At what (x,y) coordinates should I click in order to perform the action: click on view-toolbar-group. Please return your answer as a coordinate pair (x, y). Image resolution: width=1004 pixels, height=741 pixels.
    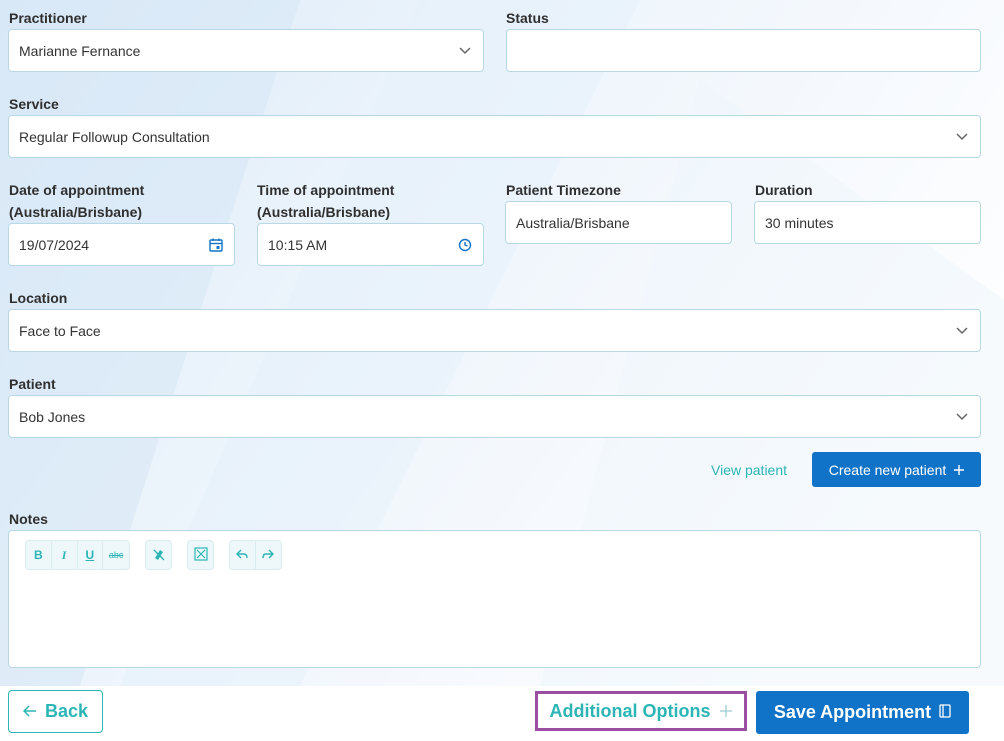
    Looking at the image, I should click on (200, 555).